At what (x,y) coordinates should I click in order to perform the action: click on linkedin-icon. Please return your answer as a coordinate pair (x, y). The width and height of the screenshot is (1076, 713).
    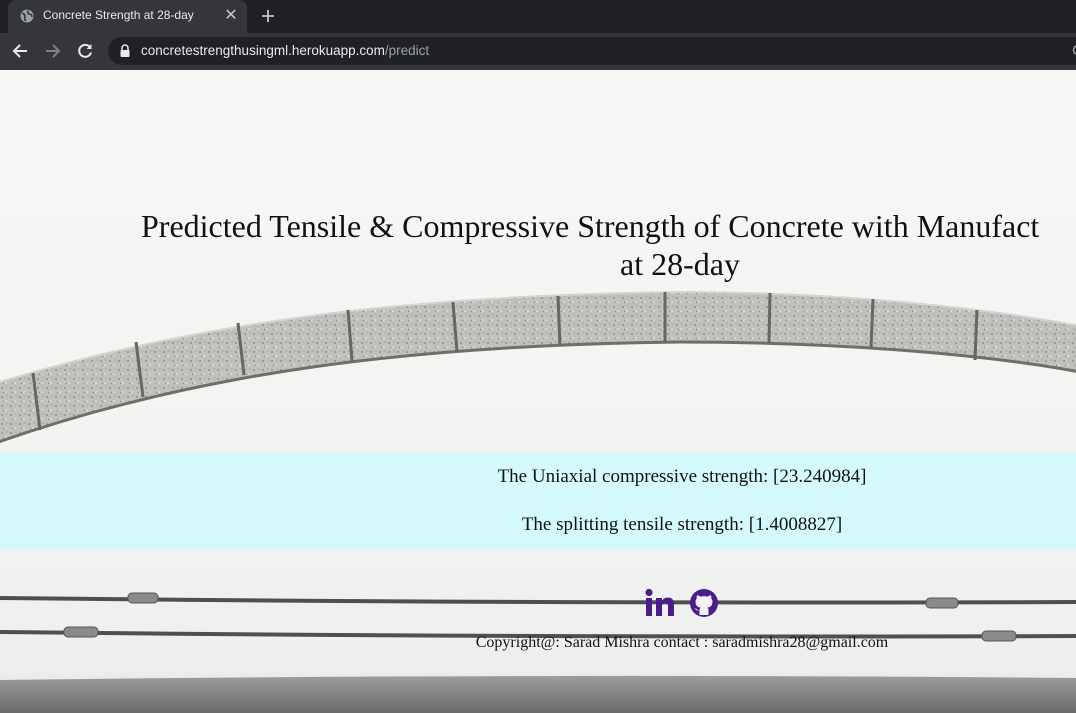
    Looking at the image, I should click on (660, 603).